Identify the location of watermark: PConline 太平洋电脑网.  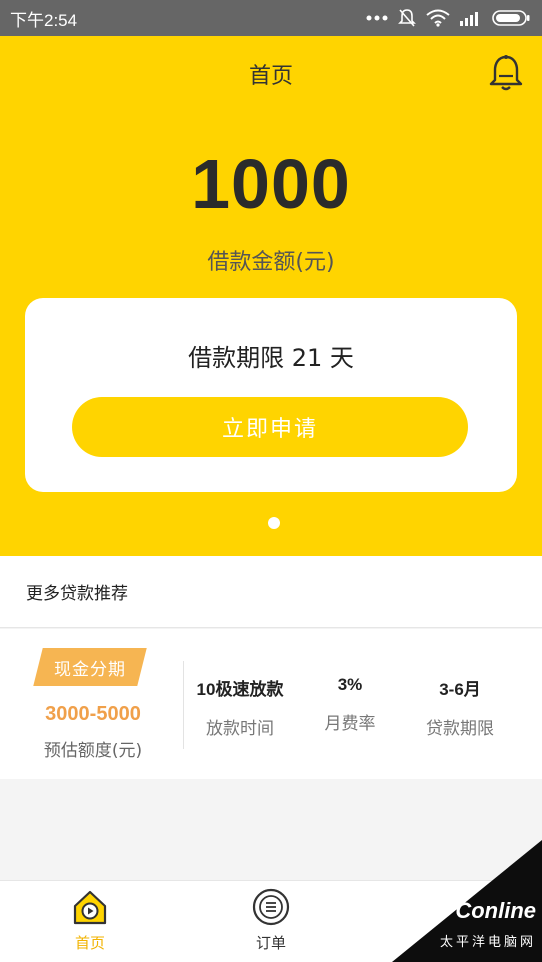
(467, 901).